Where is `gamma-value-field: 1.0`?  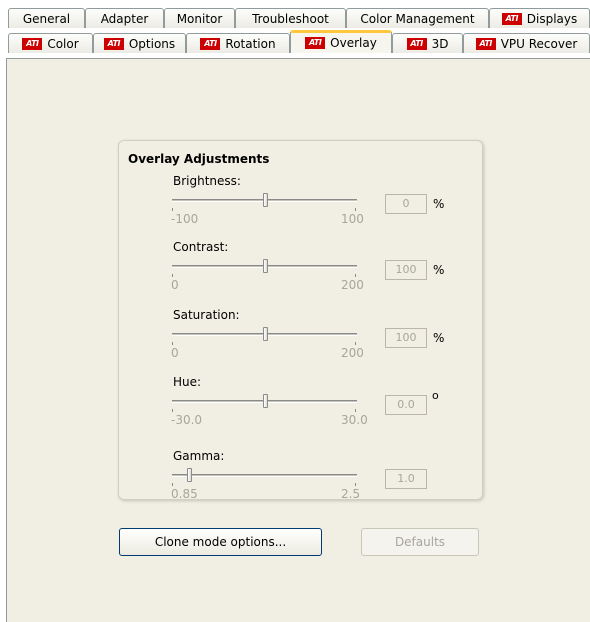
gamma-value-field: 1.0 is located at coordinates (406, 479).